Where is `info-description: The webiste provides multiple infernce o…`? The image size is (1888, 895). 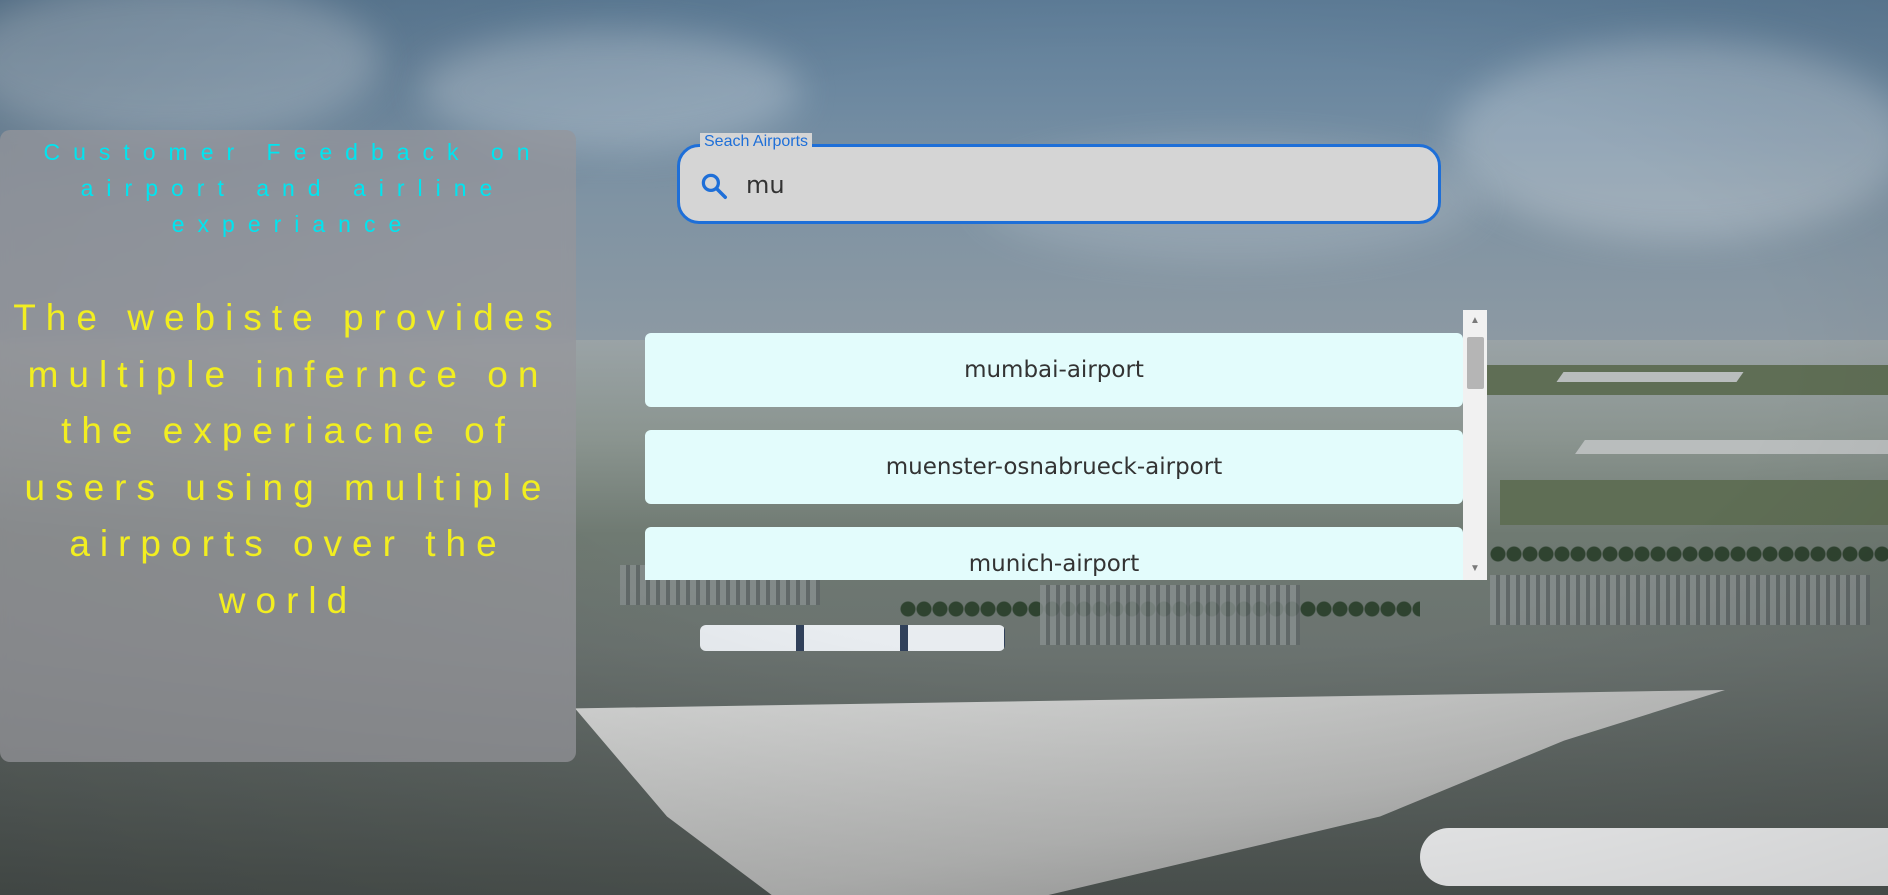
info-description: The webiste provides multiple infernce o… is located at coordinates (288, 459).